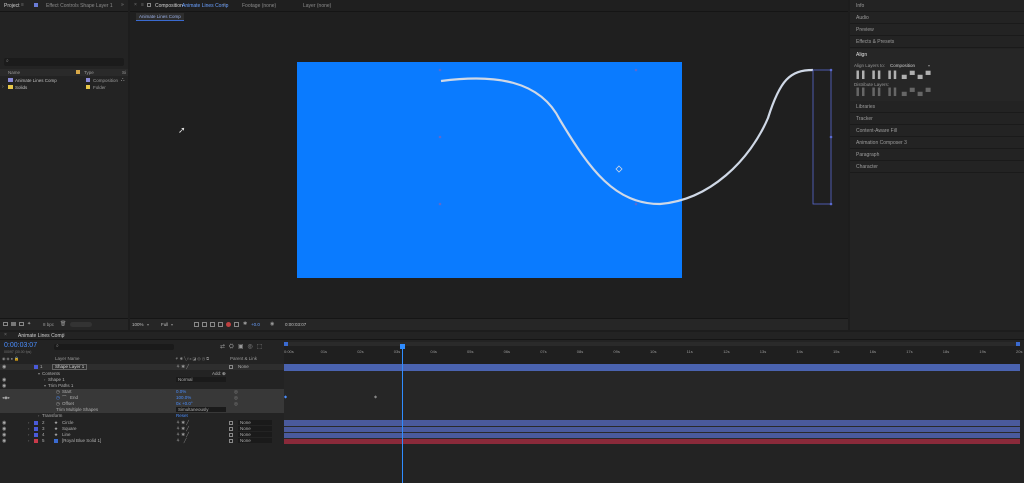 Image resolution: width=1024 pixels, height=483 pixels. What do you see at coordinates (20, 345) in the screenshot?
I see `timeline-timecode: 0:00:03:07` at bounding box center [20, 345].